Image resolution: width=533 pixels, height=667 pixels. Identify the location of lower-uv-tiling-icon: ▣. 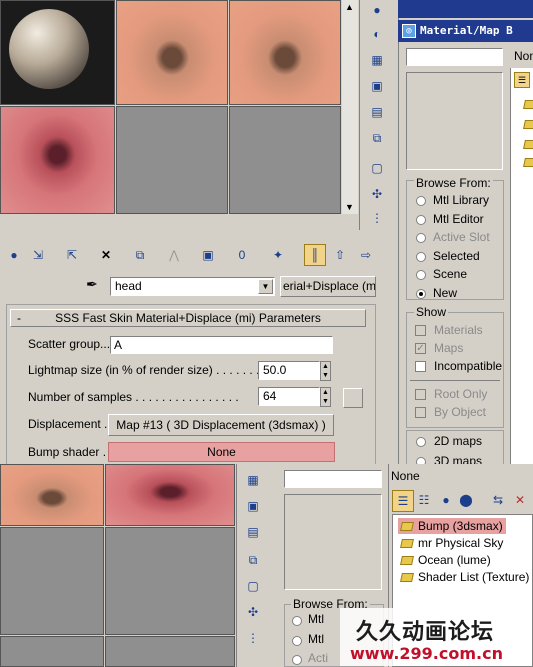
(253, 506).